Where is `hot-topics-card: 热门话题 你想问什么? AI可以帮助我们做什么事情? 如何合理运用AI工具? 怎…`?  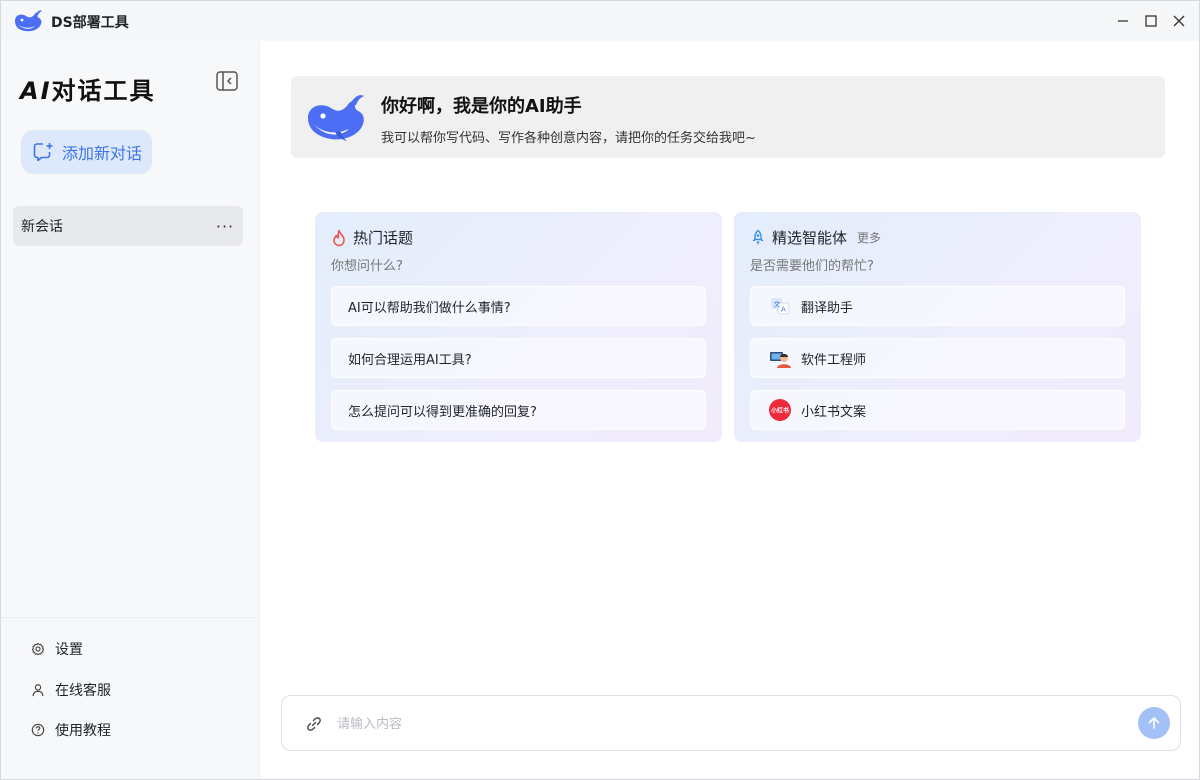 hot-topics-card: 热门话题 你想问什么? AI可以帮助我们做什么事情? 如何合理运用AI工具? 怎… is located at coordinates (518, 327).